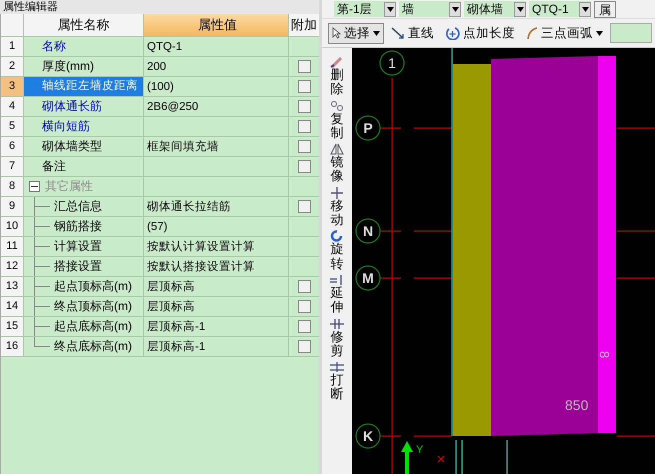  I want to click on cross-mark-icon, so click(441, 459).